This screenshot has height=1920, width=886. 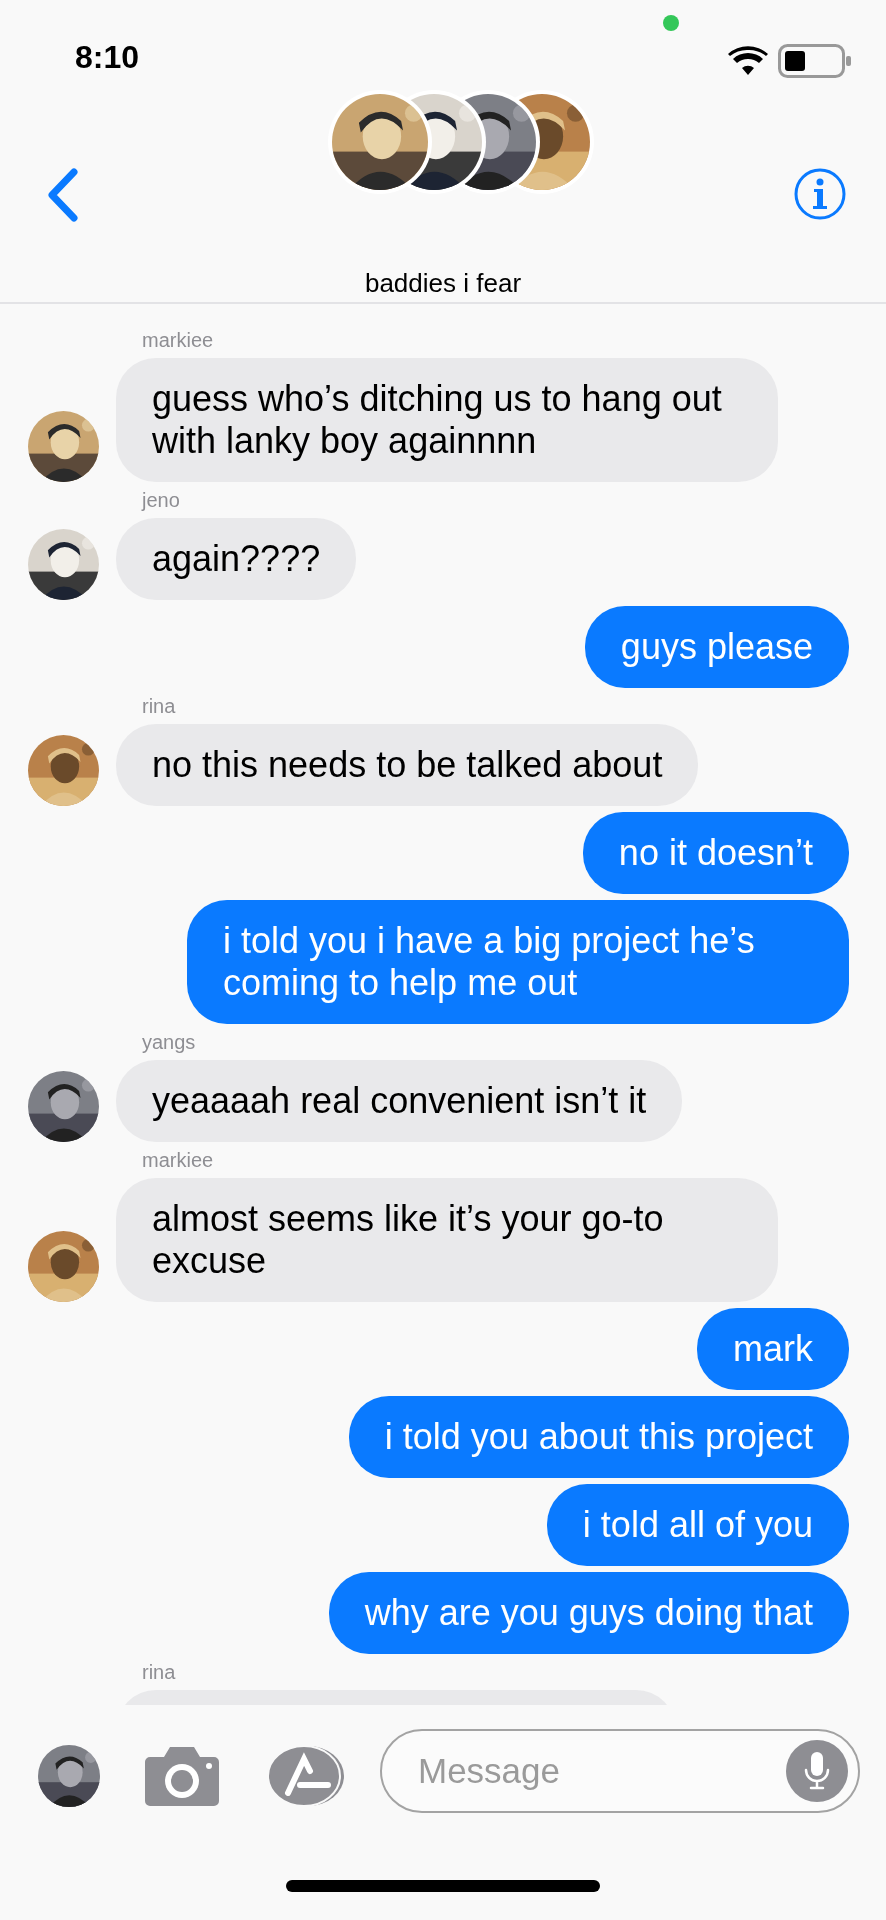 What do you see at coordinates (161, 500) in the screenshot?
I see `sender-name: jeno` at bounding box center [161, 500].